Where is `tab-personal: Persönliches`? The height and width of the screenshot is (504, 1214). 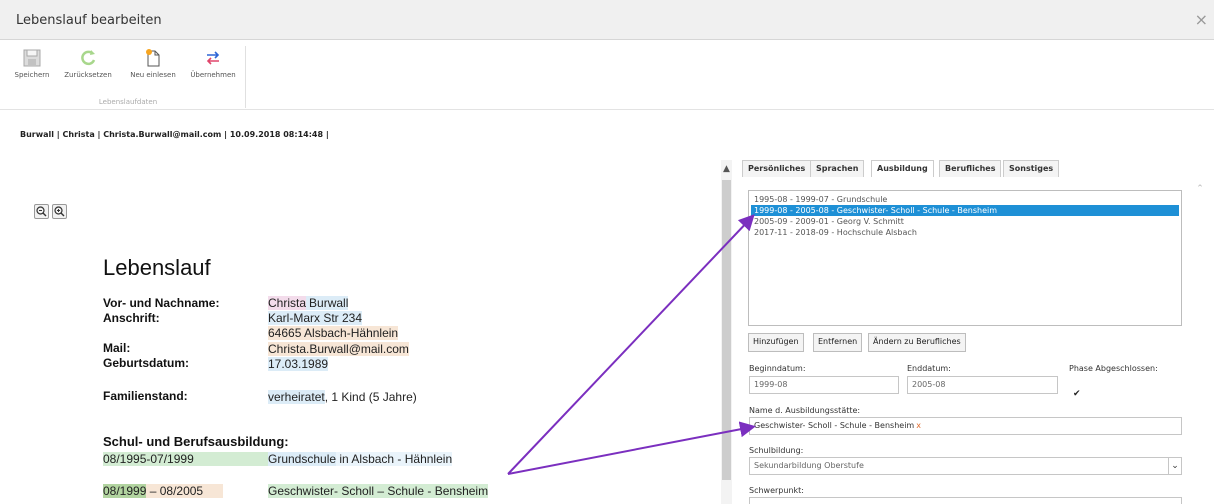 tab-personal: Persönliches is located at coordinates (777, 168).